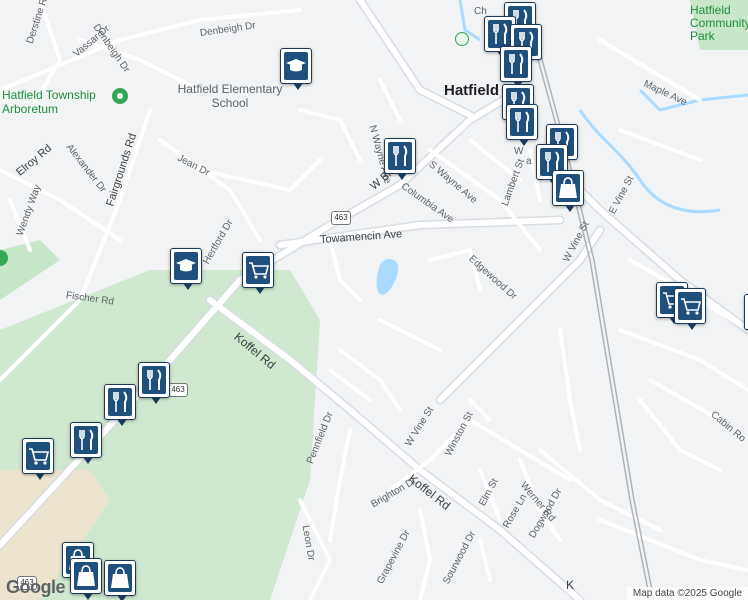  Describe the element at coordinates (529, 161) in the screenshot. I see `street-label: a` at that location.